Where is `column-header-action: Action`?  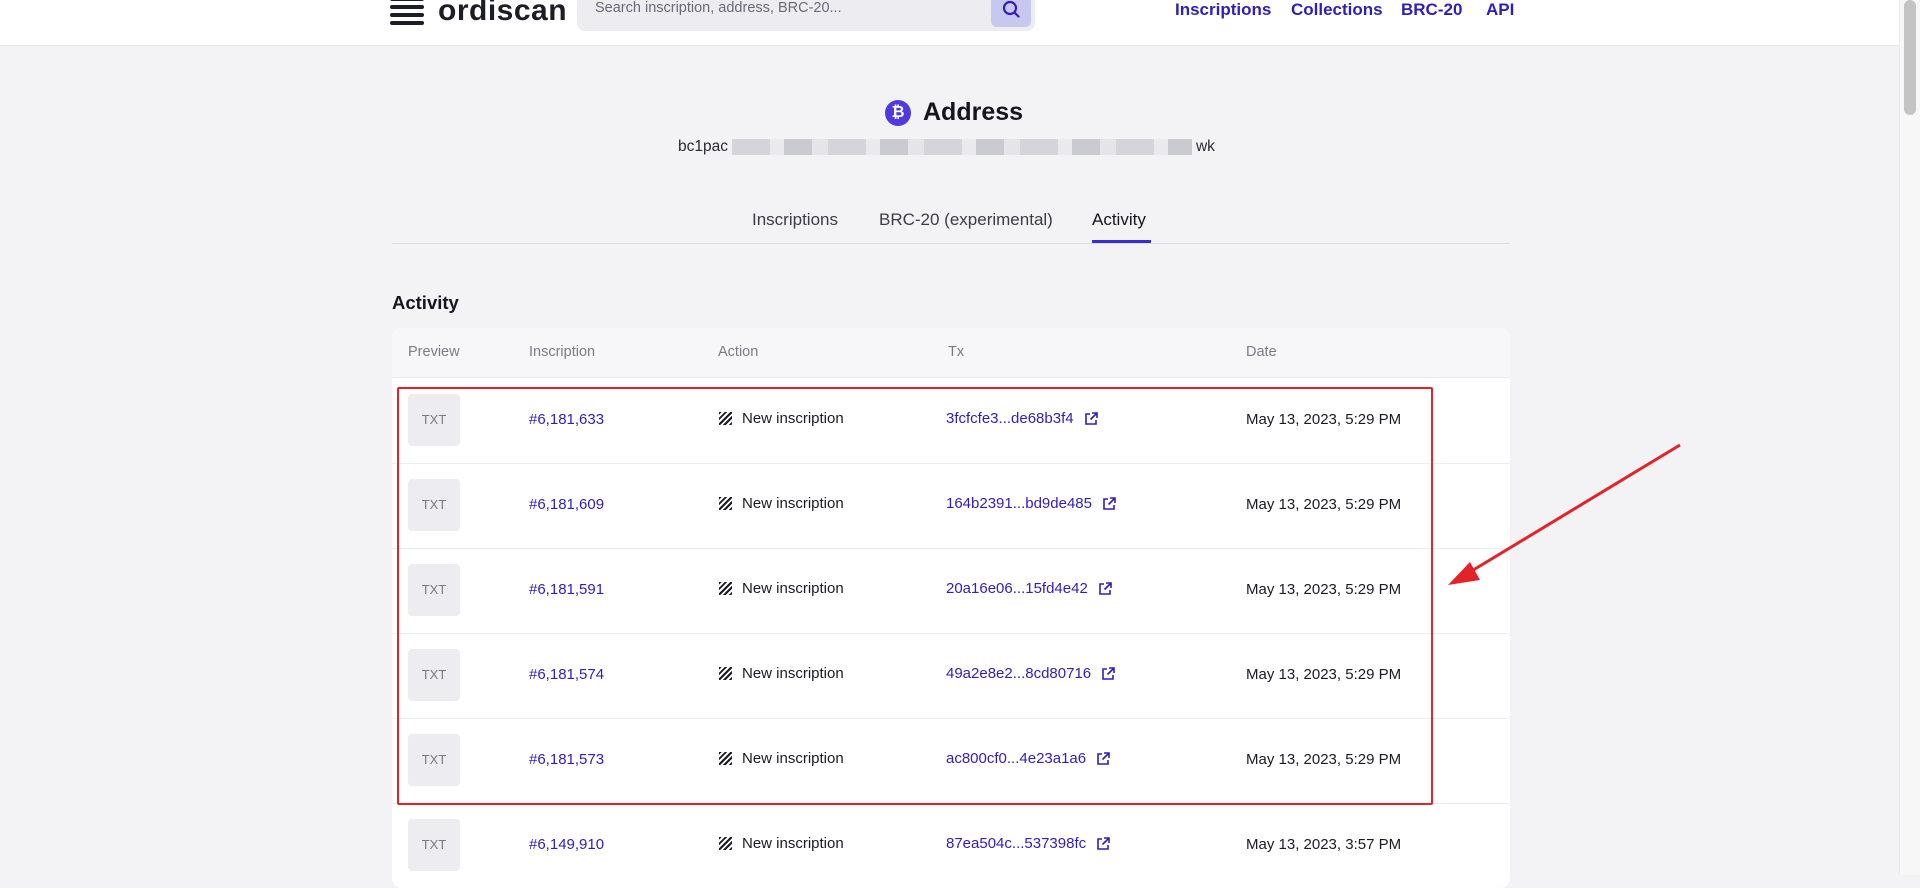
column-header-action: Action is located at coordinates (738, 352).